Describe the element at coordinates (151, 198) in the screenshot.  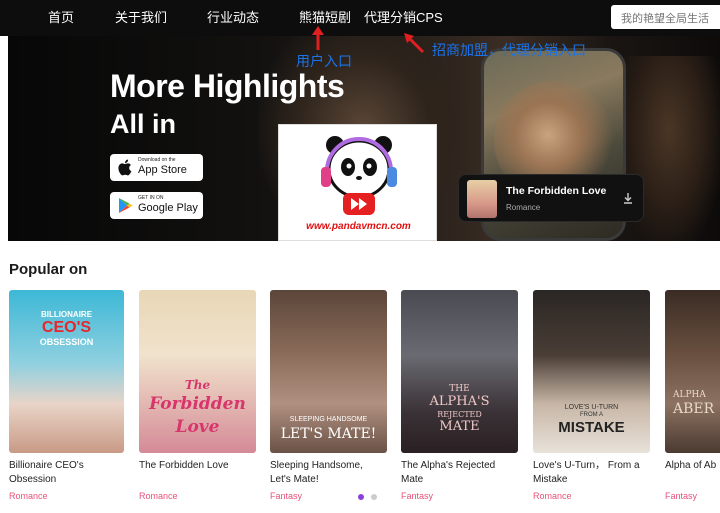
I see `google-play-small-label: GET IN ON` at that location.